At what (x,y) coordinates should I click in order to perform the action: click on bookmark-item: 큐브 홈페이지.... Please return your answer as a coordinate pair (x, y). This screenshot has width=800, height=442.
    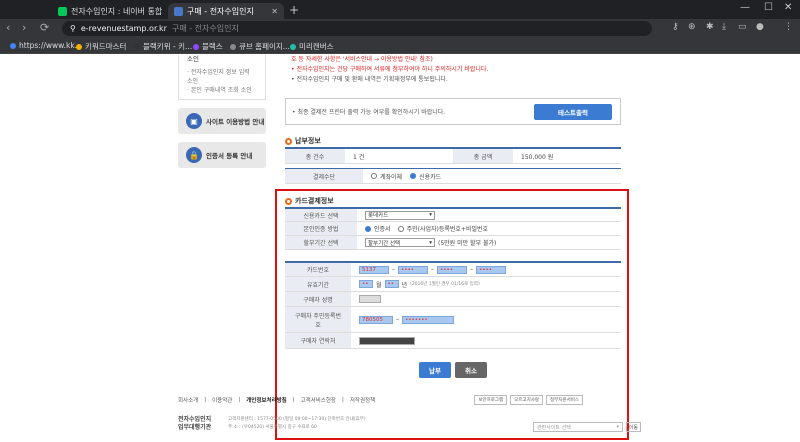
    Looking at the image, I should click on (260, 46).